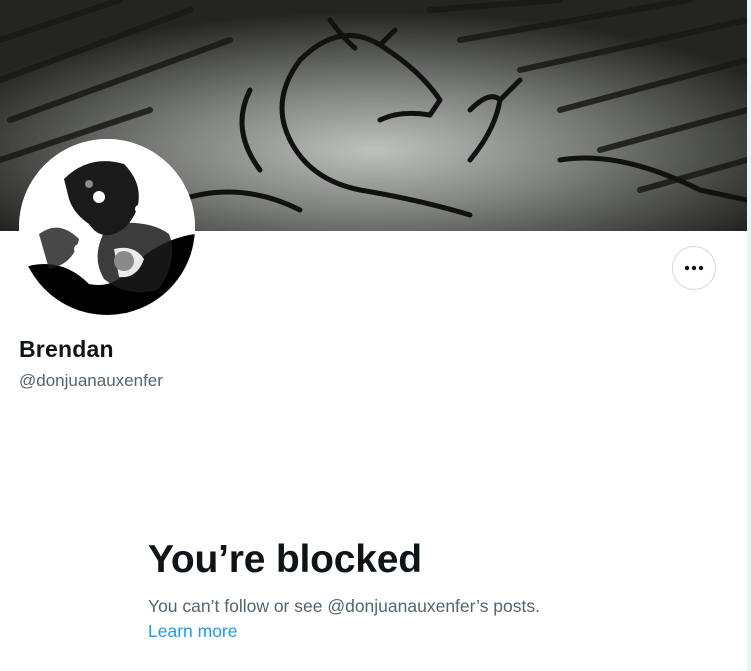  I want to click on column-border, so click(749, 335).